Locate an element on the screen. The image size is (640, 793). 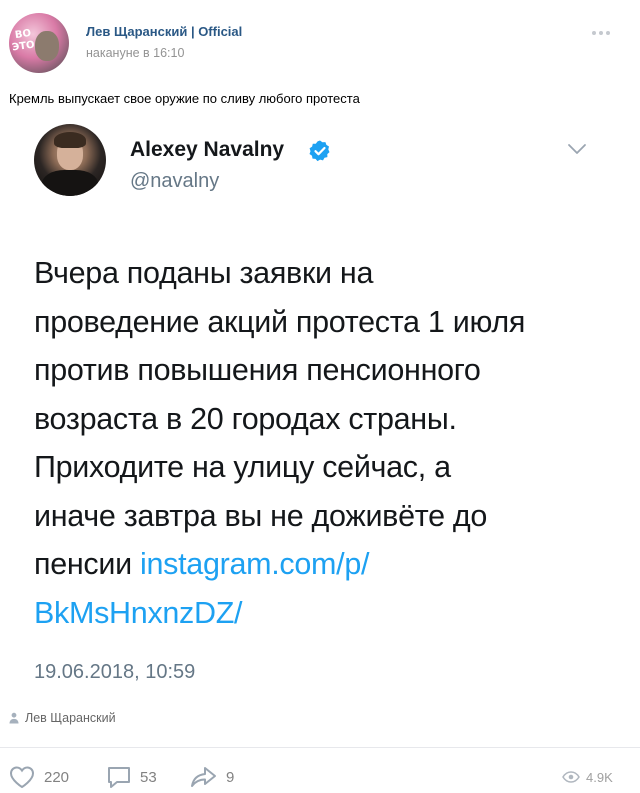
actions-divider is located at coordinates (320, 747).